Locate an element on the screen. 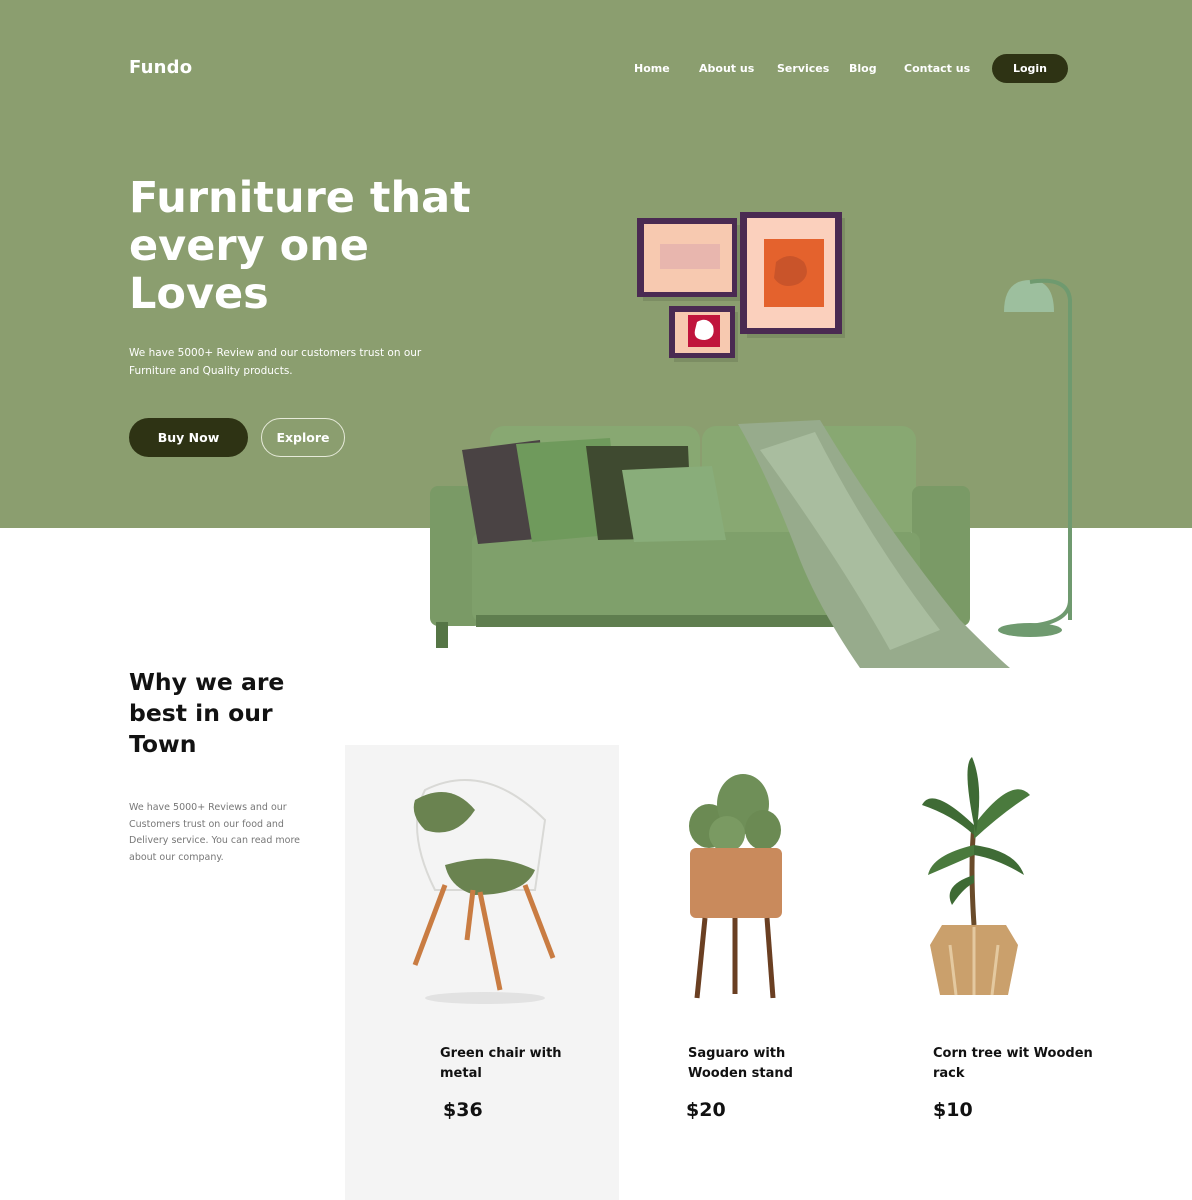 The image size is (1192, 1200). product-price: $10 is located at coordinates (953, 1110).